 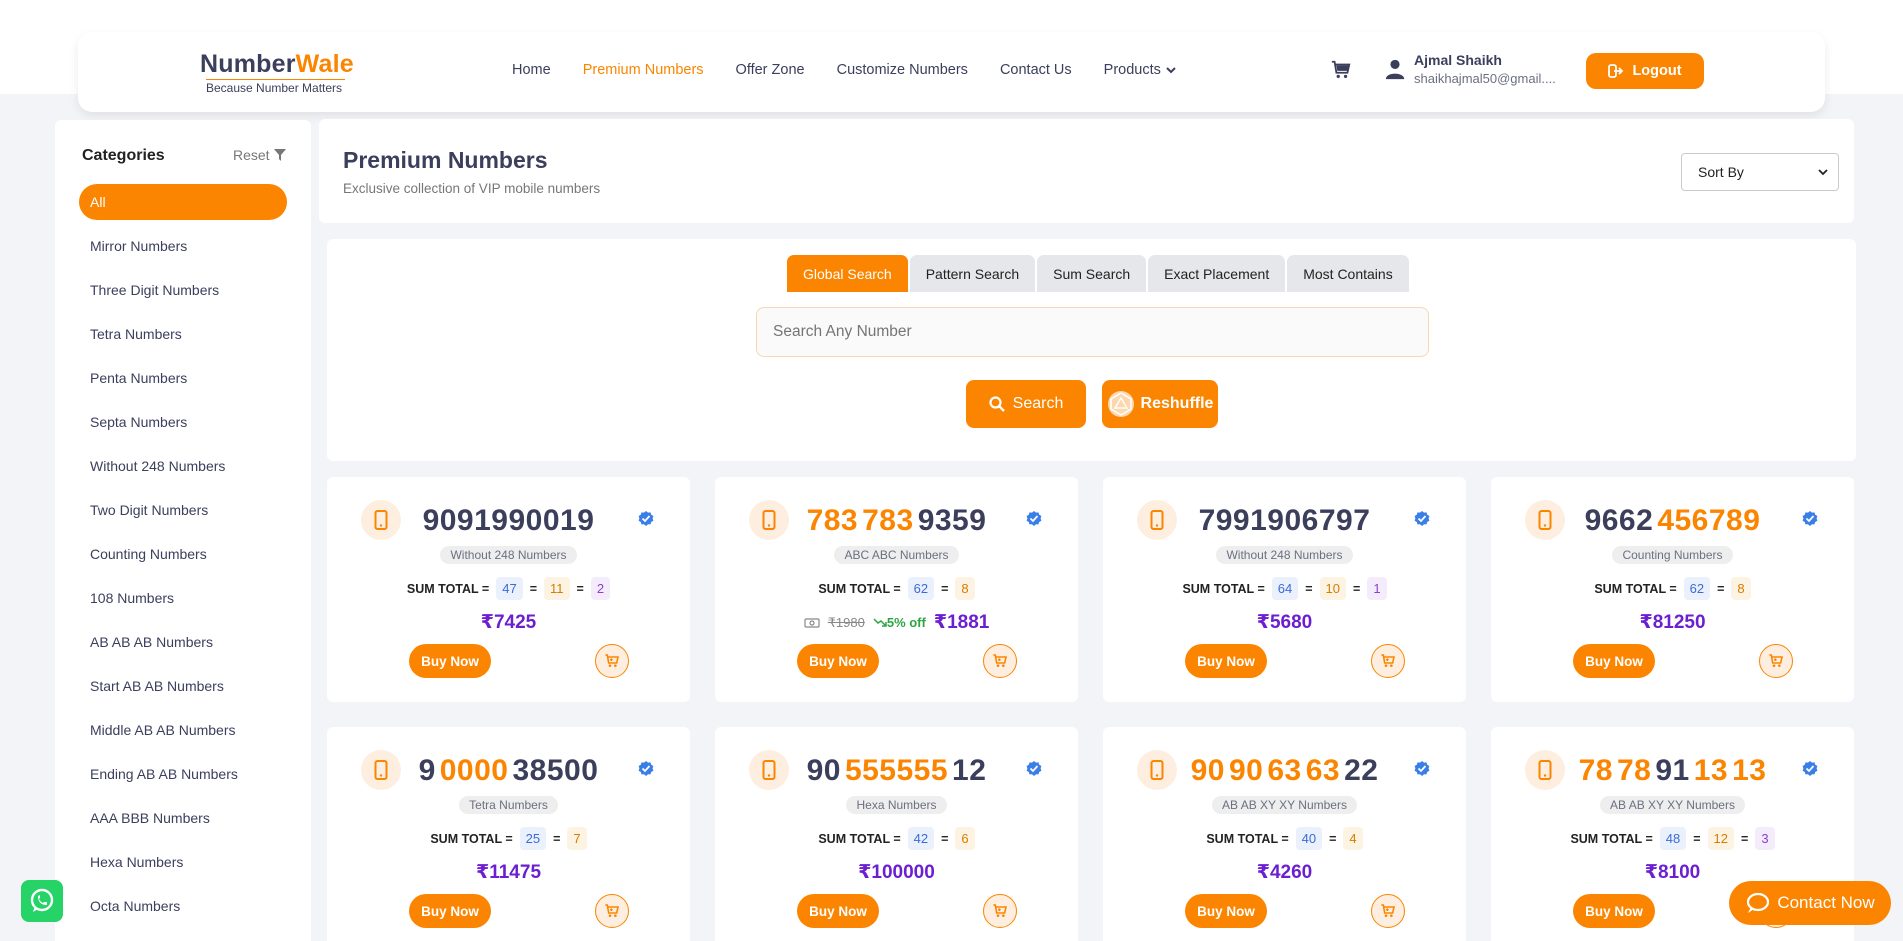 What do you see at coordinates (1673, 872) in the screenshot?
I see `price: ₹8100` at bounding box center [1673, 872].